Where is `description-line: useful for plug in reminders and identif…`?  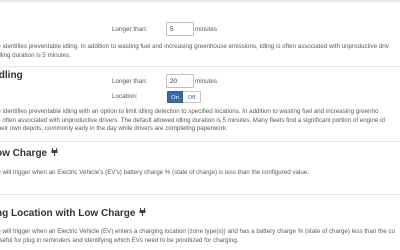 description-line: useful for plug in reminders and identif… is located at coordinates (119, 240).